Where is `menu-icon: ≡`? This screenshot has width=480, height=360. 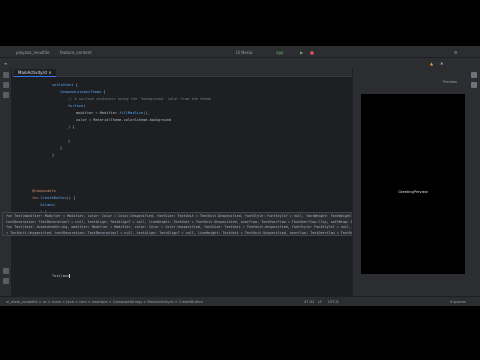 menu-icon: ≡ is located at coordinates (5, 63).